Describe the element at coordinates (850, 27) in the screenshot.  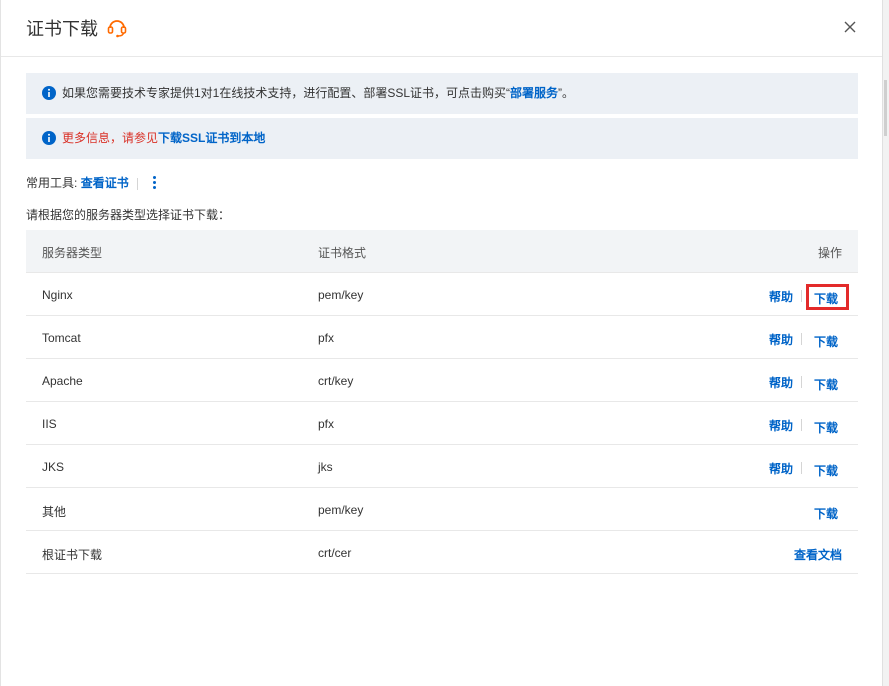
I see `close-icon` at that location.